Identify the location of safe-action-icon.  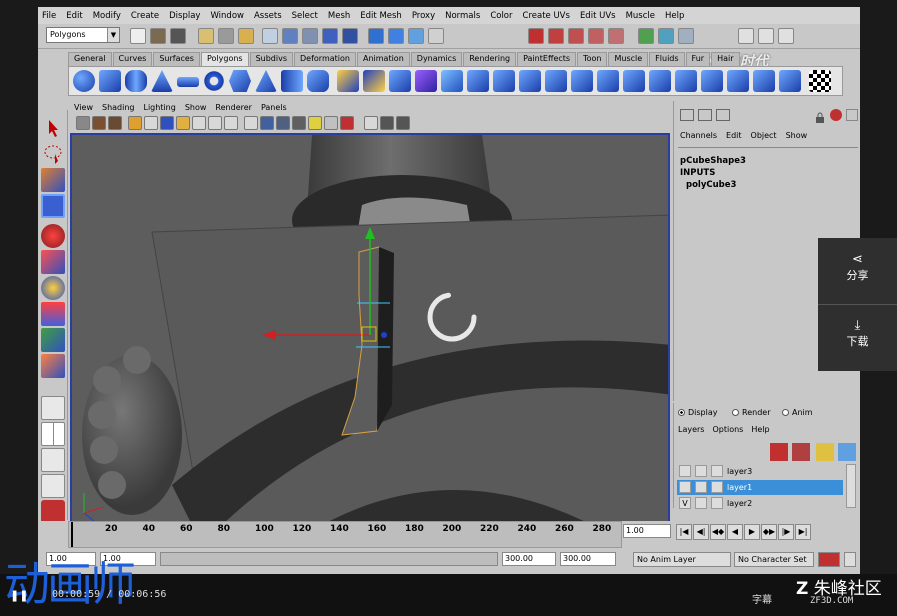
(231, 123).